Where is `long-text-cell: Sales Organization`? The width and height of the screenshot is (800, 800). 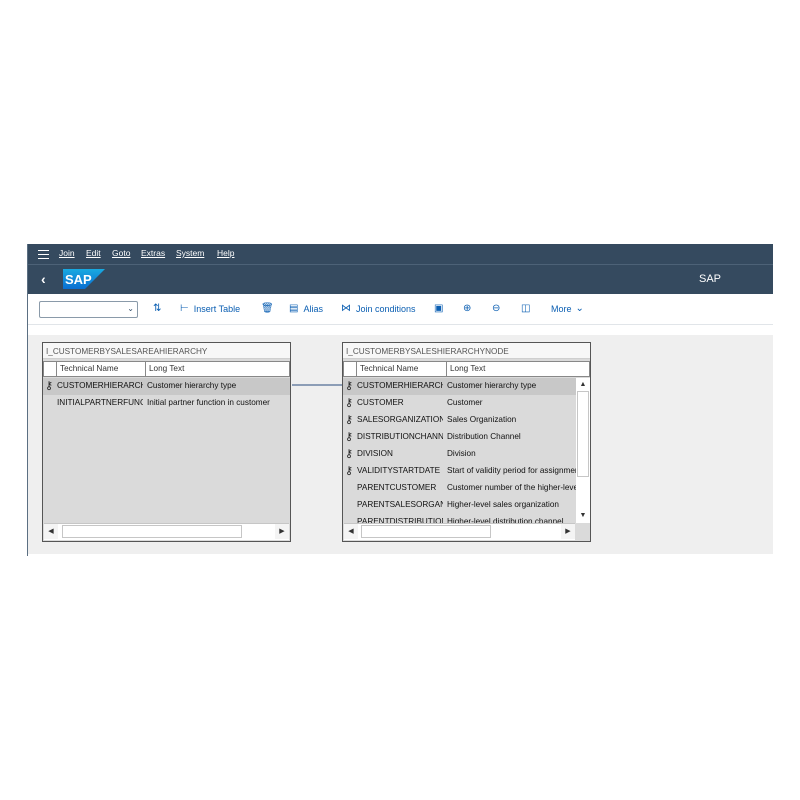
long-text-cell: Sales Organization is located at coordinates (482, 419).